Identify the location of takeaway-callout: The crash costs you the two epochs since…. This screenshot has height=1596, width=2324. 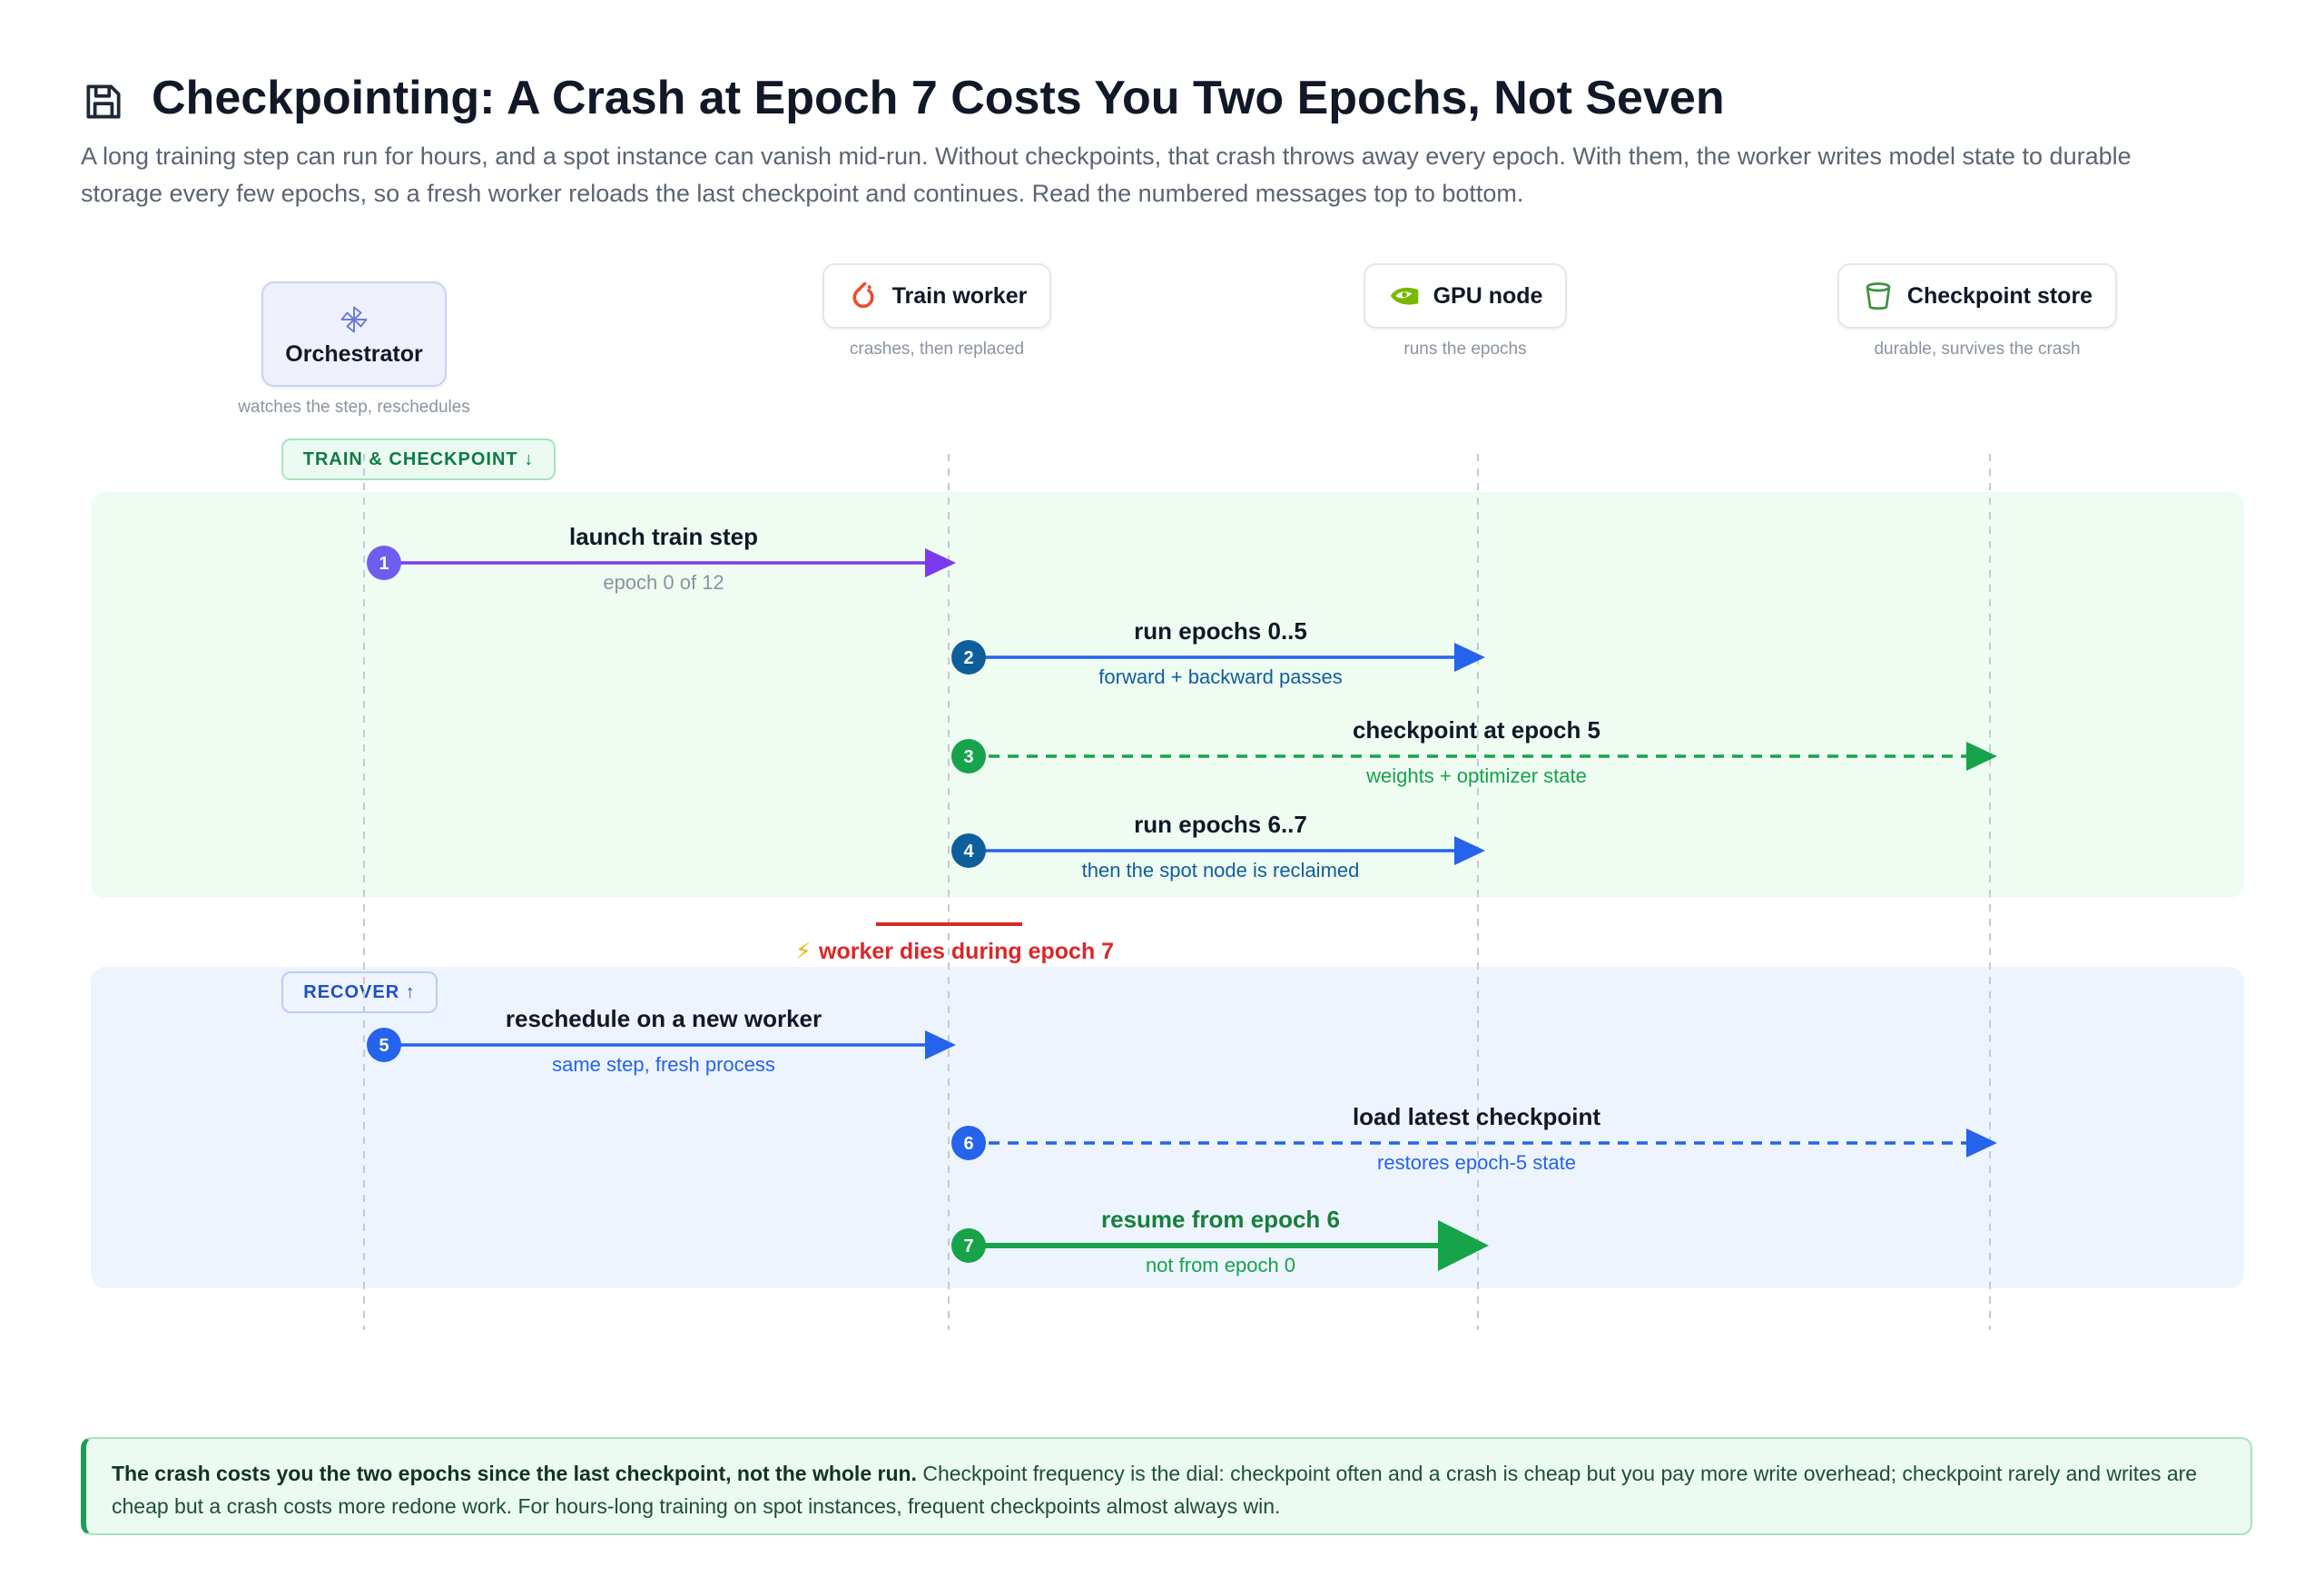
(1166, 1486).